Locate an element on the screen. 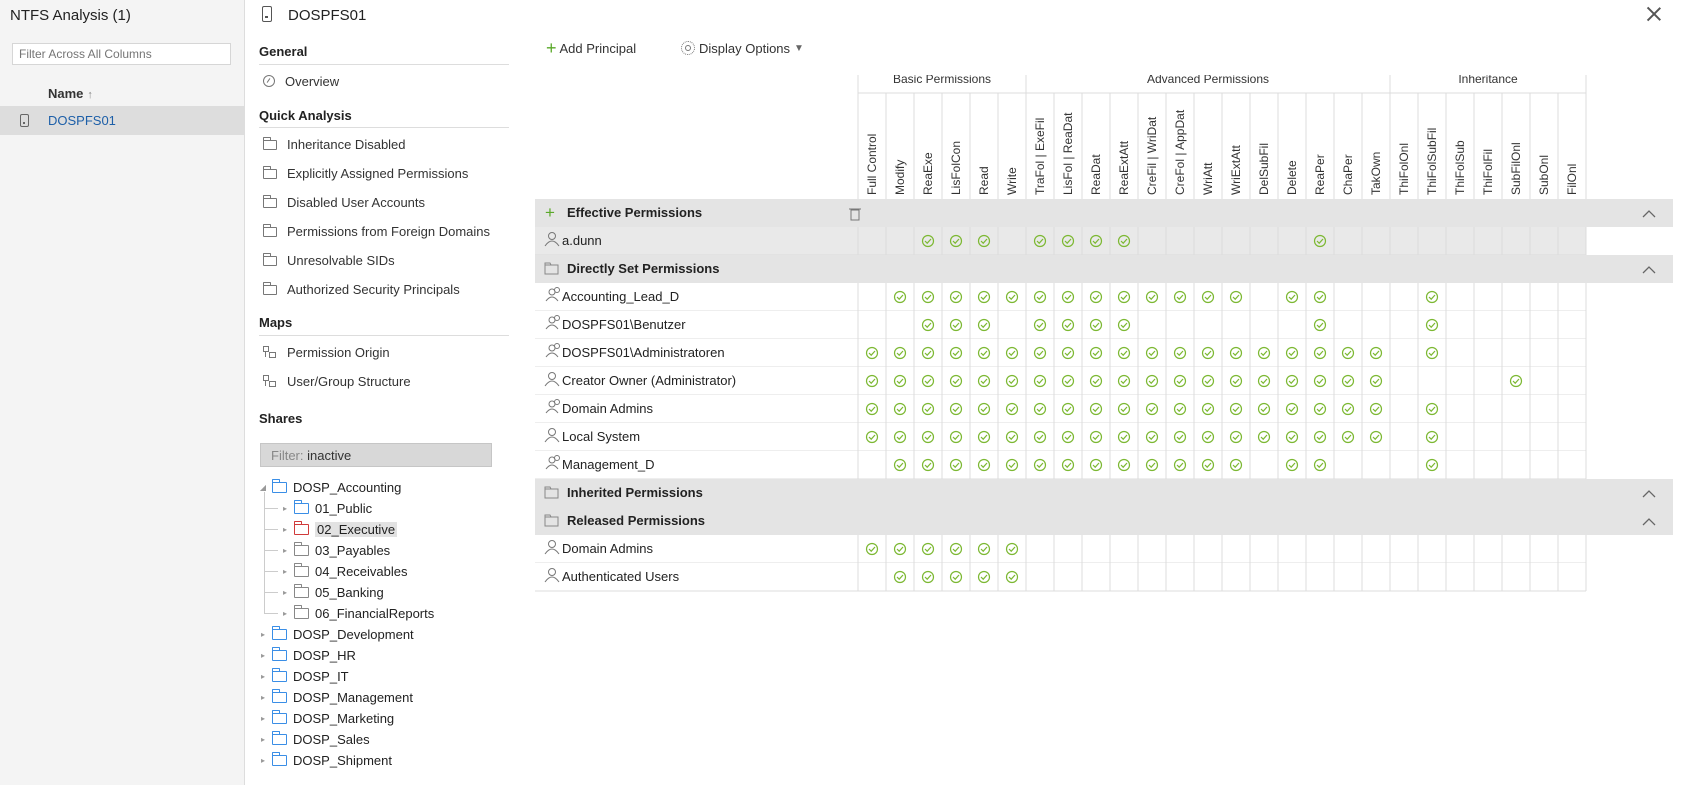 This screenshot has width=1683, height=785. nav-user-group-structure: User/Group Structure is located at coordinates (337, 381).